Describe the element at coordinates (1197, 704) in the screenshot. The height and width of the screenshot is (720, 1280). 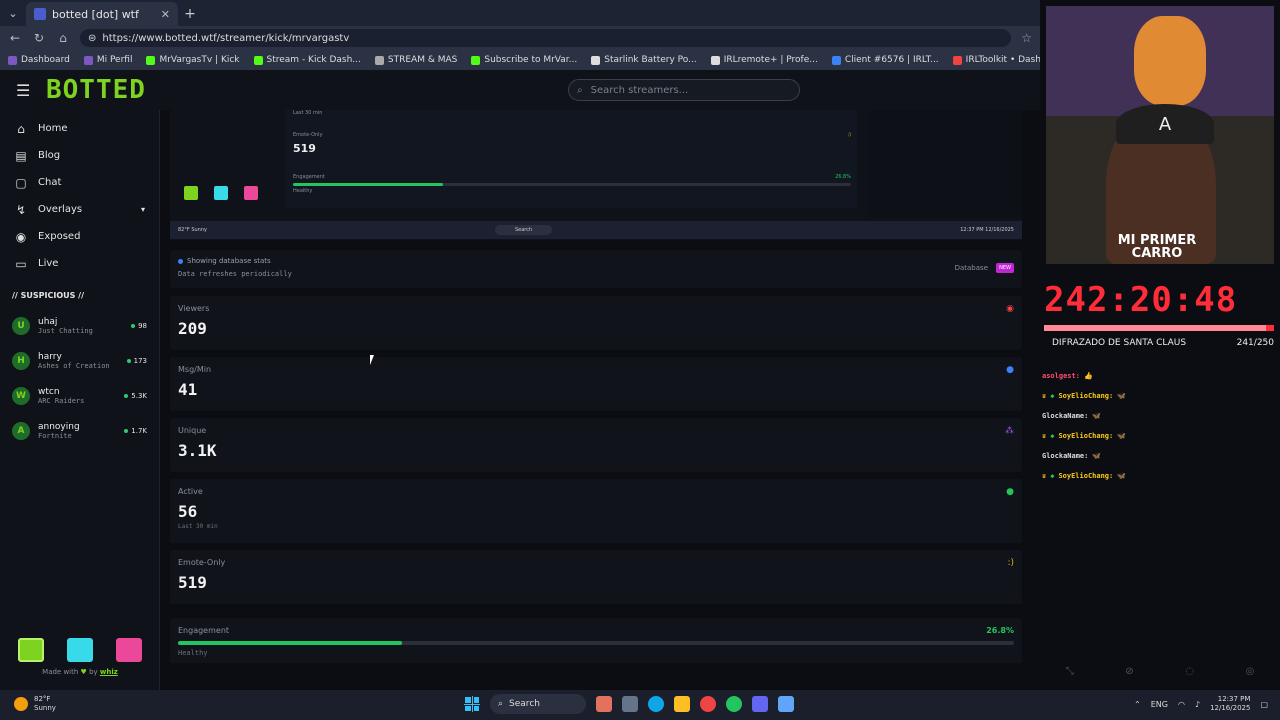
I see `volume-icon: ♪` at that location.